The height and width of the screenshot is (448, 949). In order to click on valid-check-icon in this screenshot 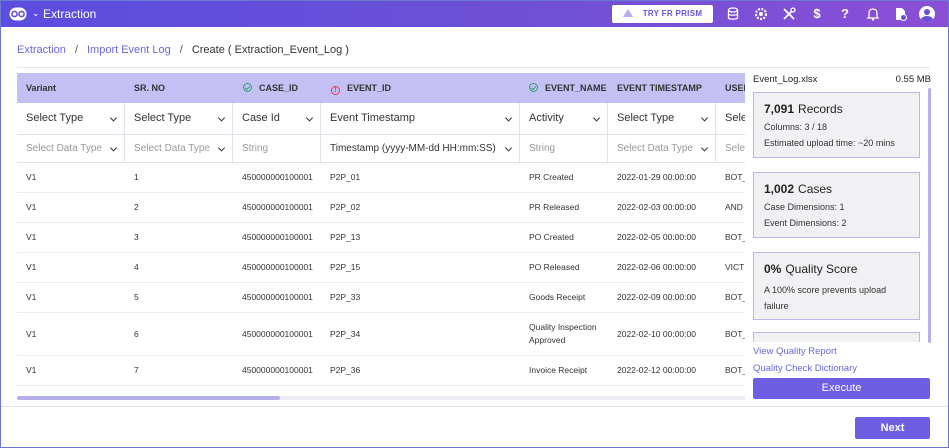, I will do `click(247, 87)`.